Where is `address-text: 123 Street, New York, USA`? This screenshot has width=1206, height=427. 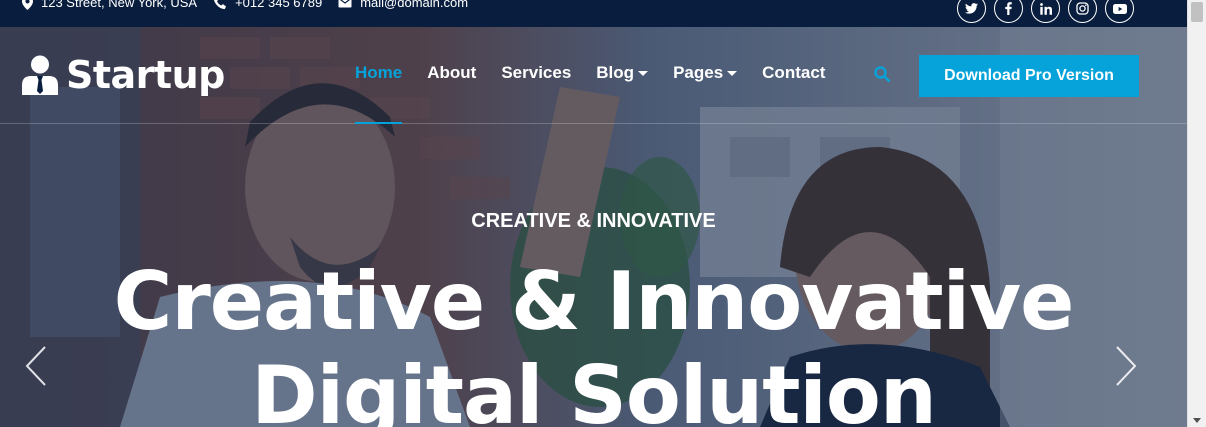
address-text: 123 Street, New York, USA is located at coordinates (119, 5).